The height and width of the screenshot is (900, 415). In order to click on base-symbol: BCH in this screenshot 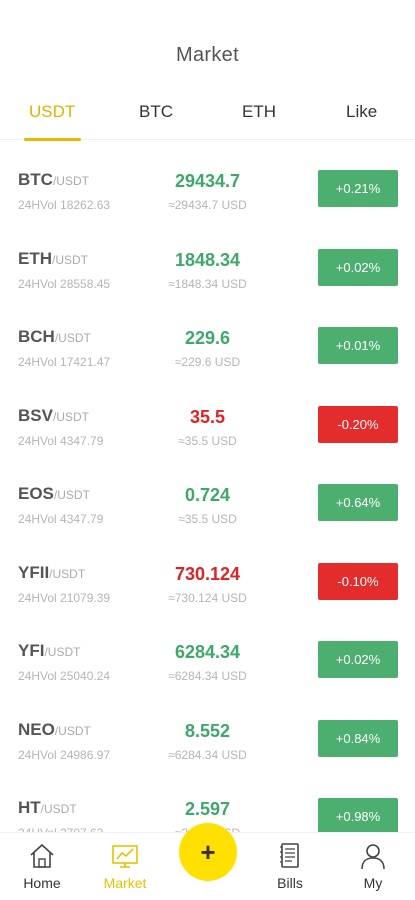, I will do `click(36, 336)`.